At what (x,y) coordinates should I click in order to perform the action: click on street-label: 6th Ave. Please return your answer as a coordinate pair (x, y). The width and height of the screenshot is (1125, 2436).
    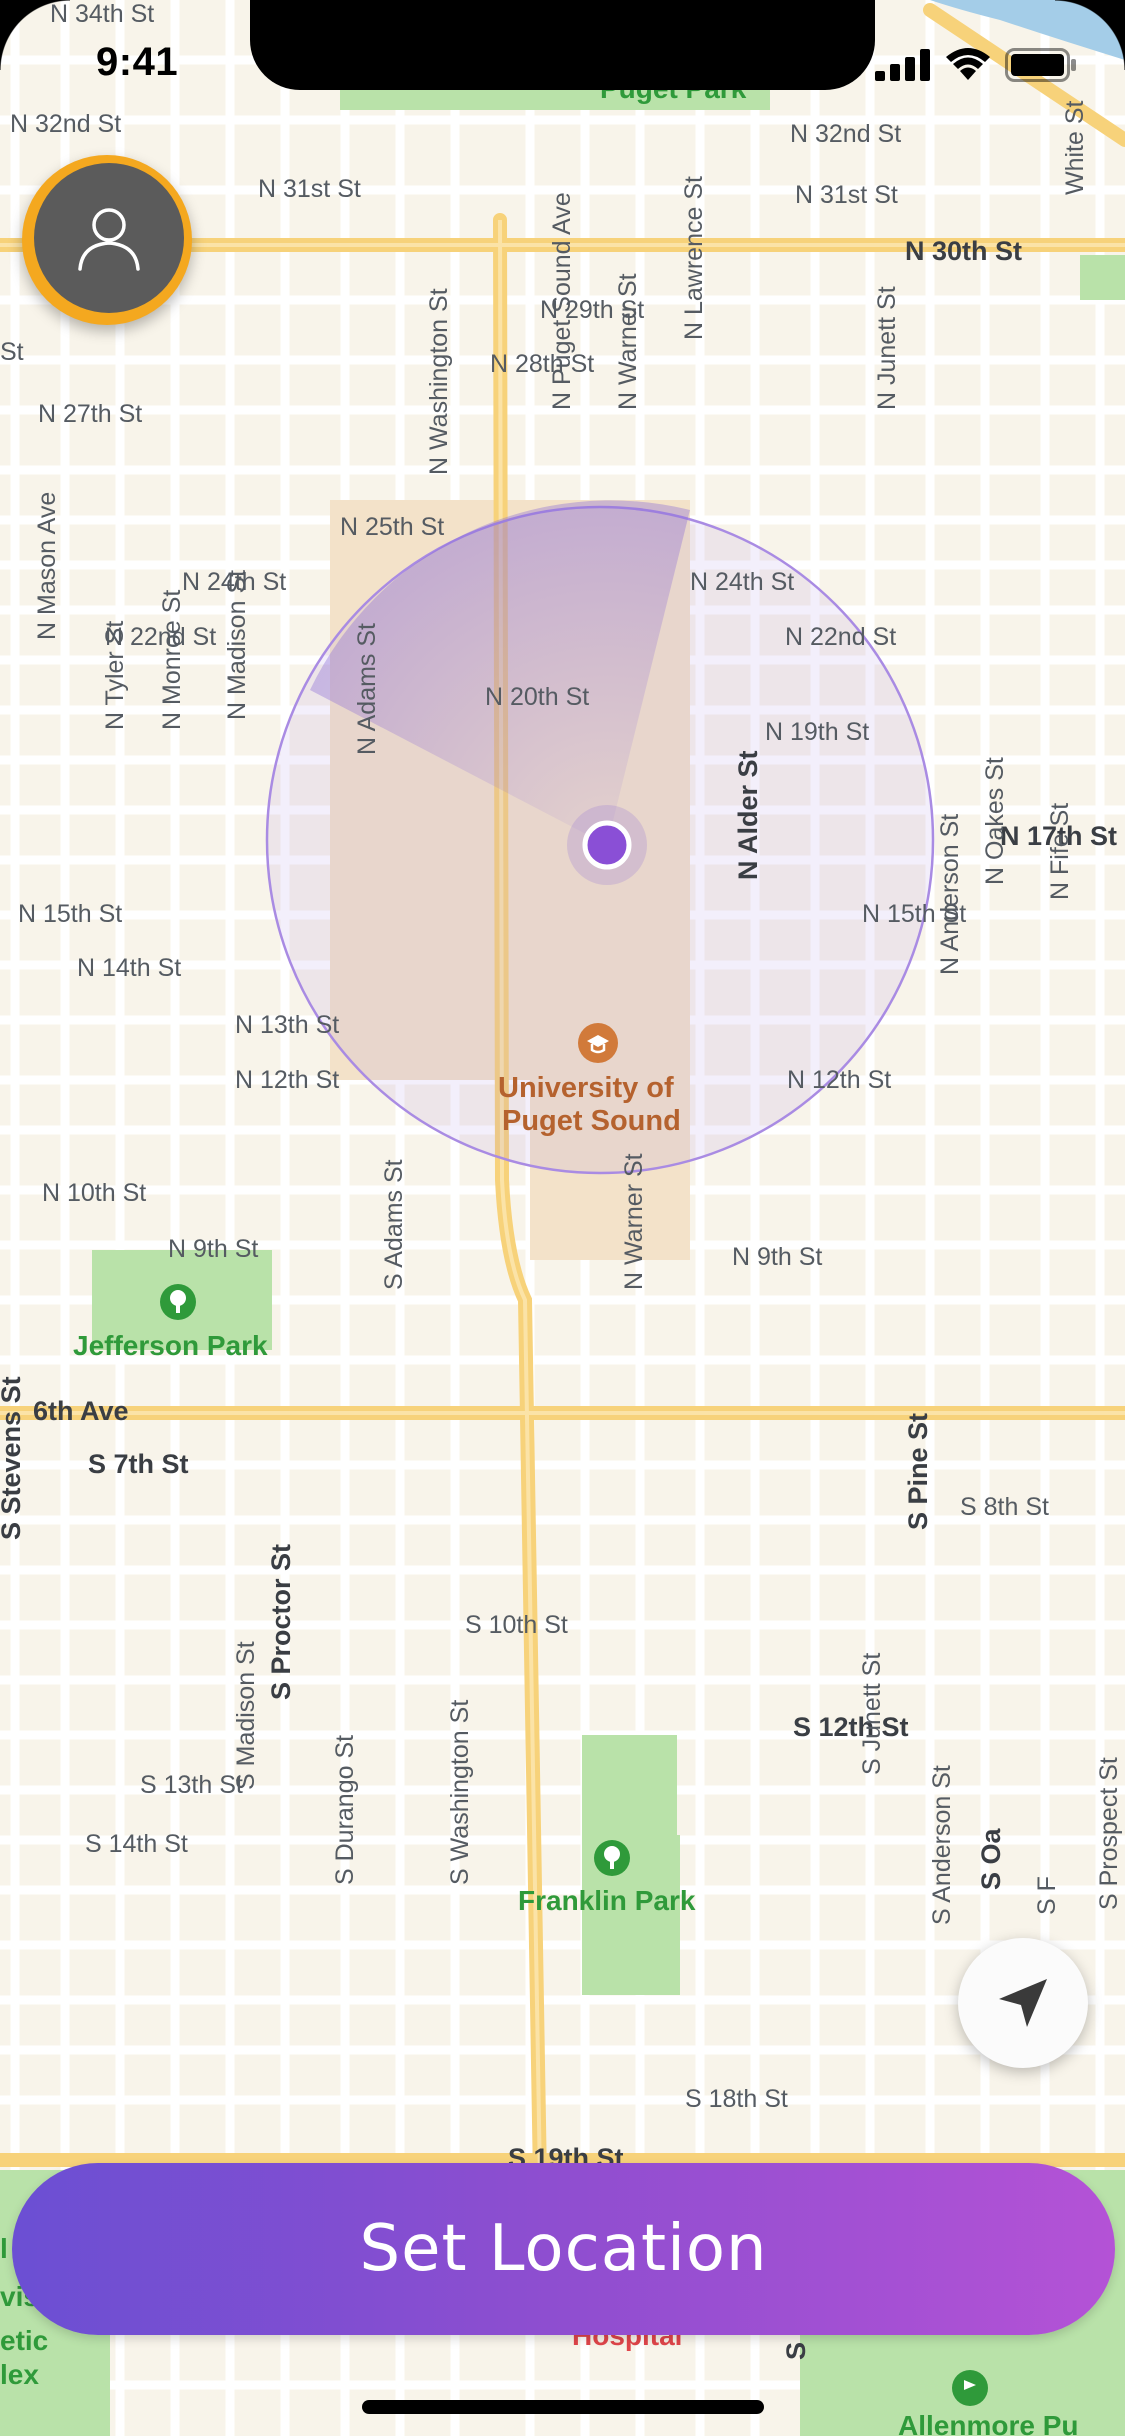
    Looking at the image, I should click on (81, 1411).